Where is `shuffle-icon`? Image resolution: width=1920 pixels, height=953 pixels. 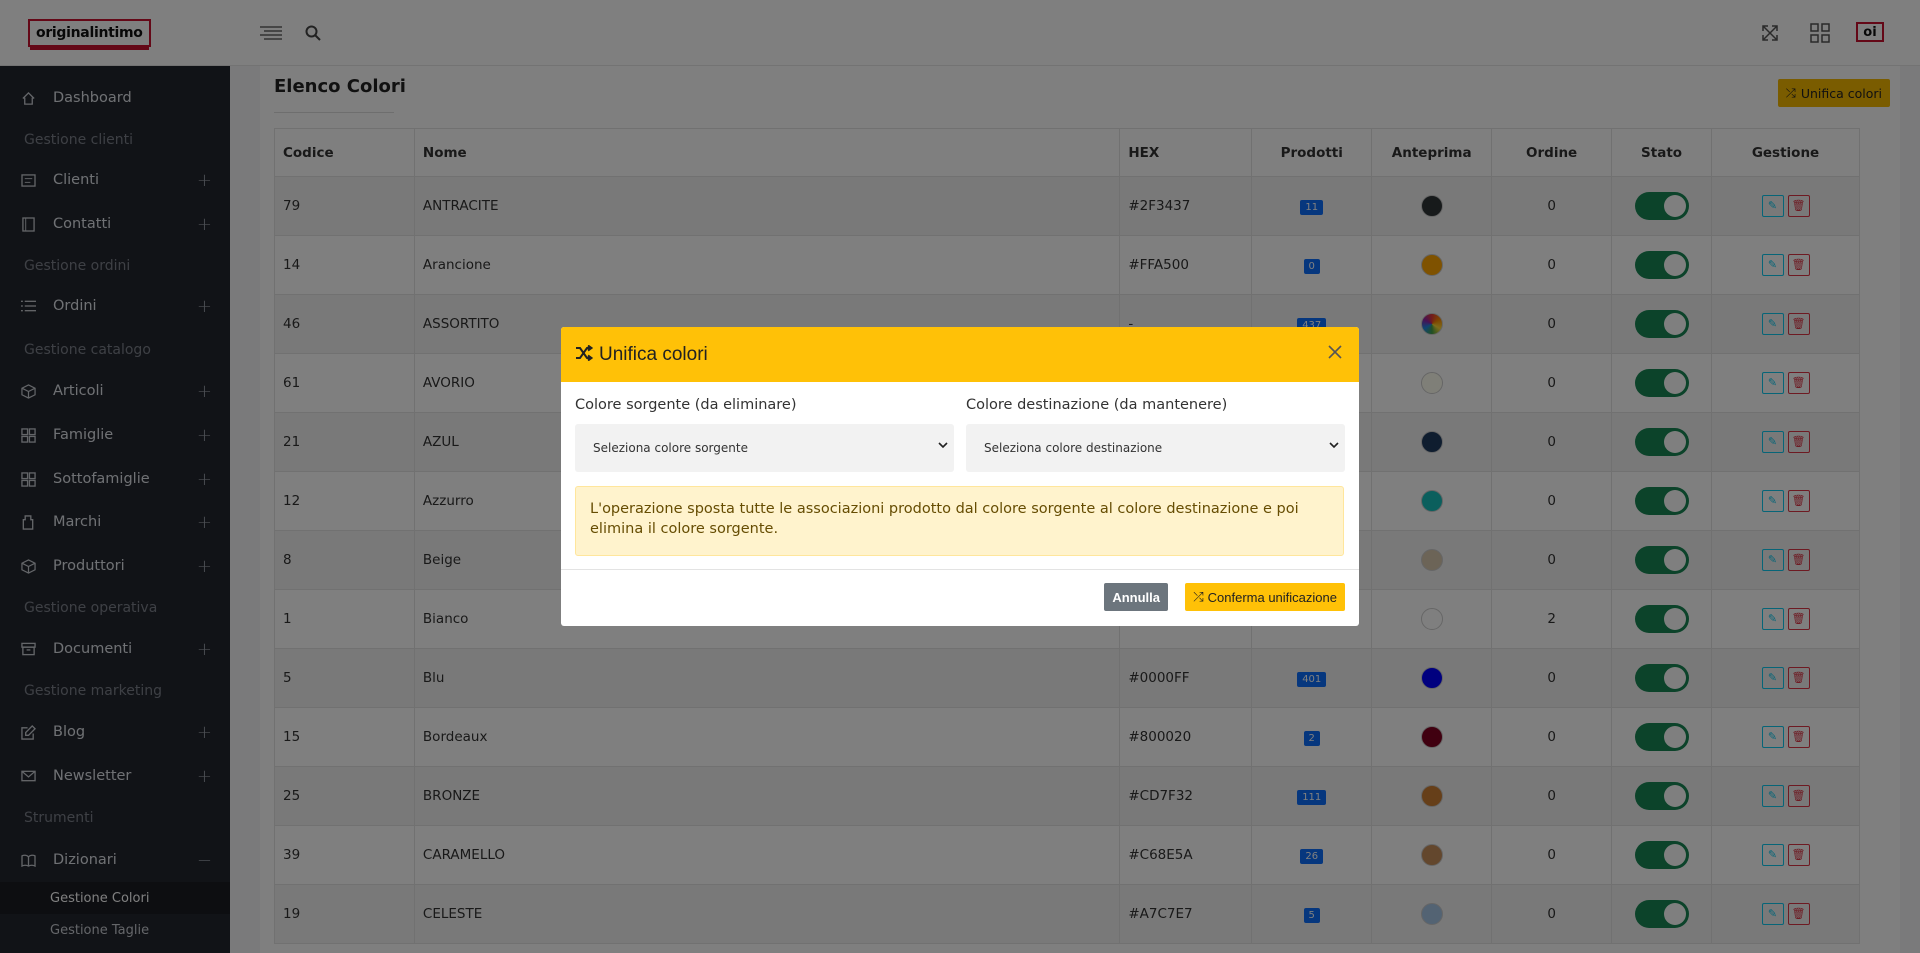
shuffle-icon is located at coordinates (584, 354).